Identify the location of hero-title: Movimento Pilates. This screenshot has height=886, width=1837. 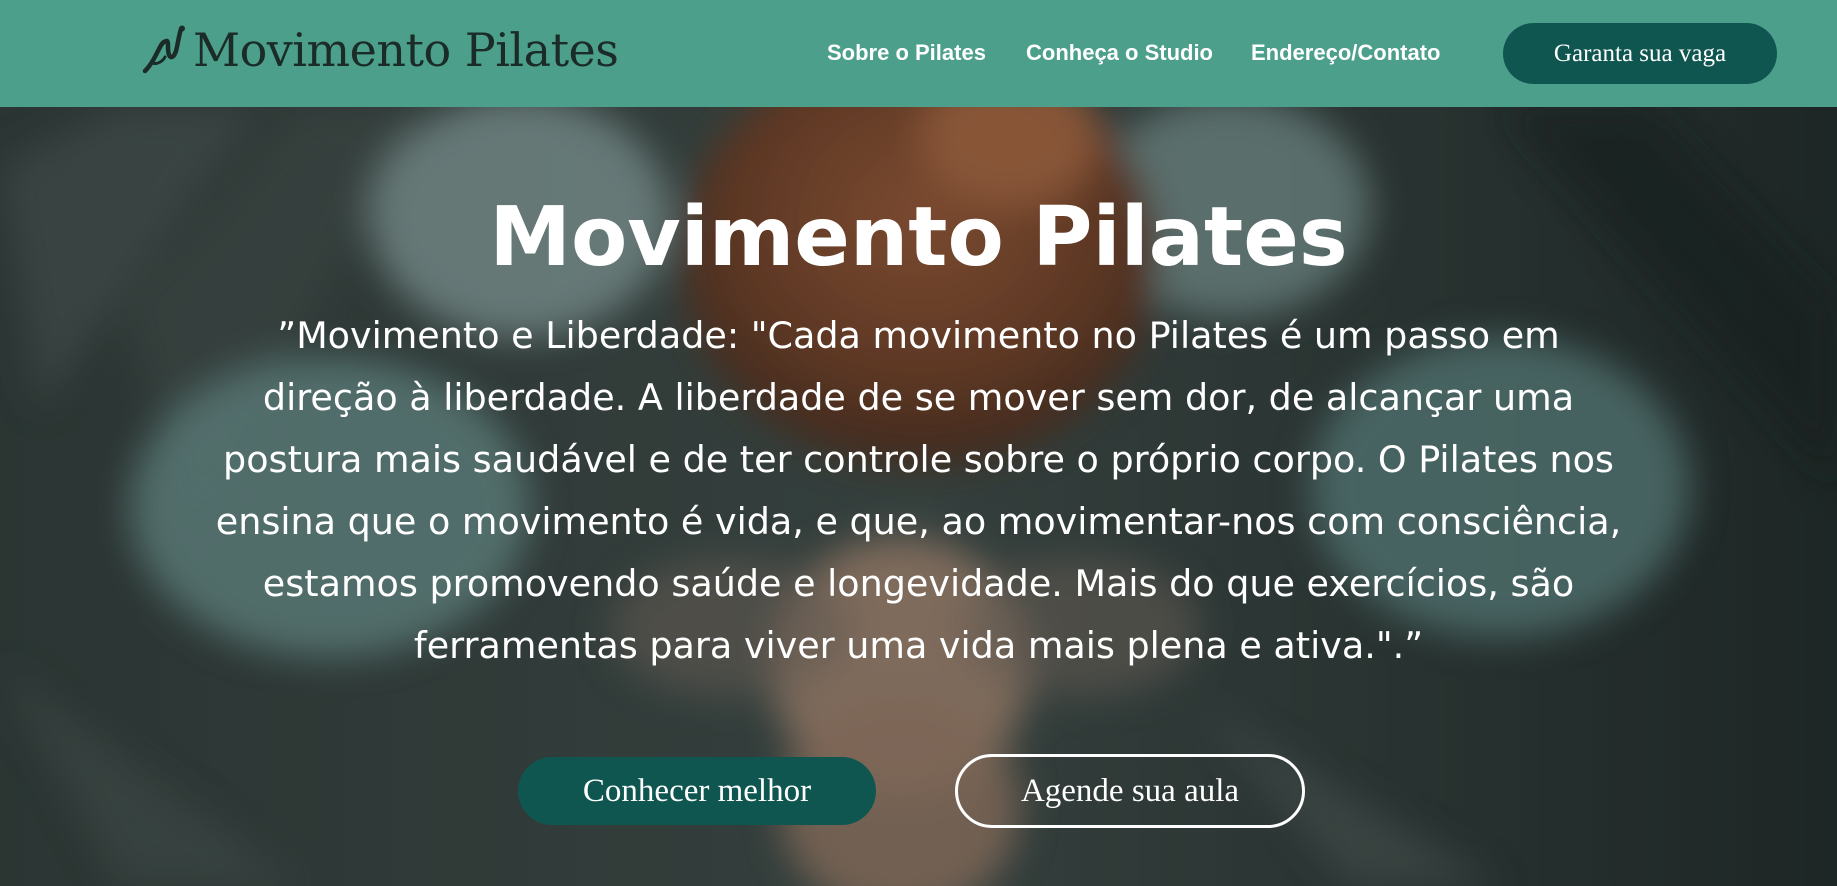
(918, 237).